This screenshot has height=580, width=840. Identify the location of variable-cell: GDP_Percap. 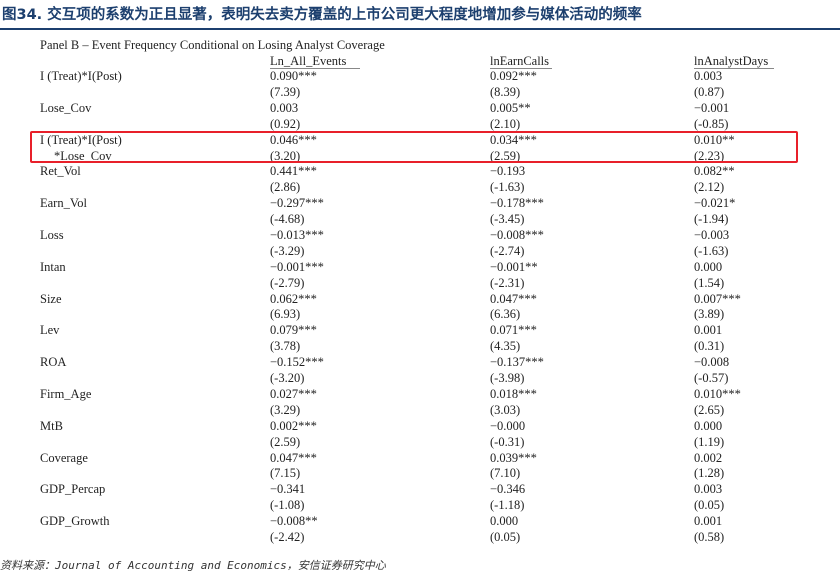
(72, 490).